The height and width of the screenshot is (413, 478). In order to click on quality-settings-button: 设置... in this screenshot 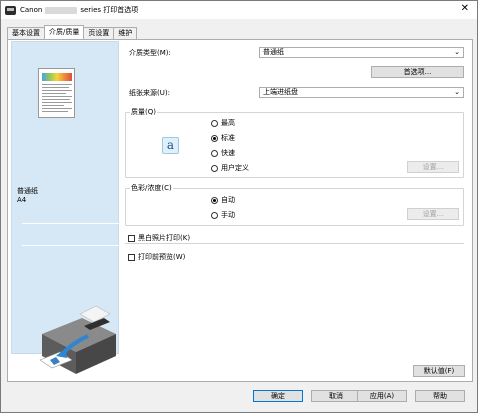, I will do `click(433, 167)`.